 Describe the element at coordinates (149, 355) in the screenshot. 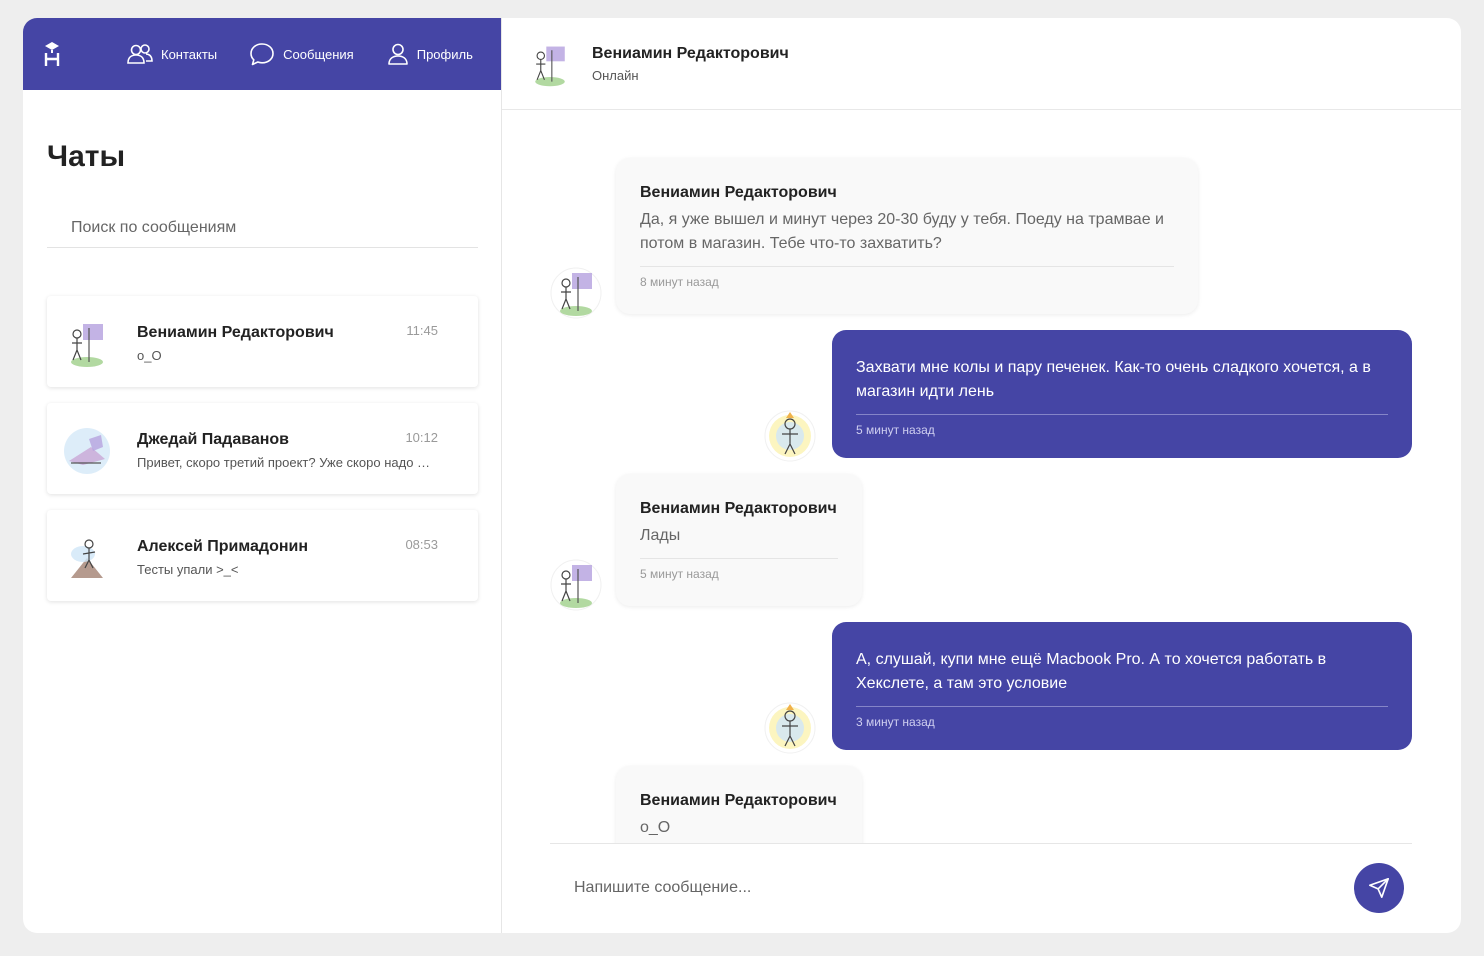

I see `chat-preview: o_O` at that location.